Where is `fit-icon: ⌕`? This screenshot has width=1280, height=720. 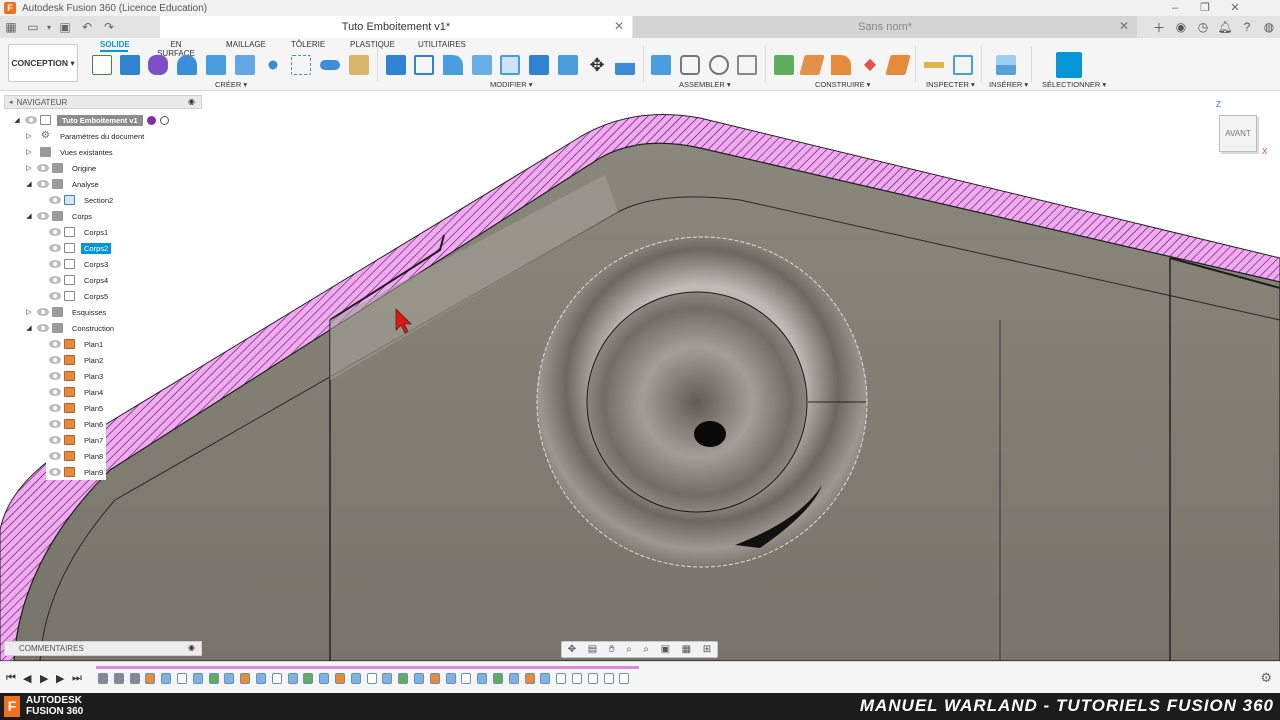 fit-icon: ⌕ is located at coordinates (646, 649).